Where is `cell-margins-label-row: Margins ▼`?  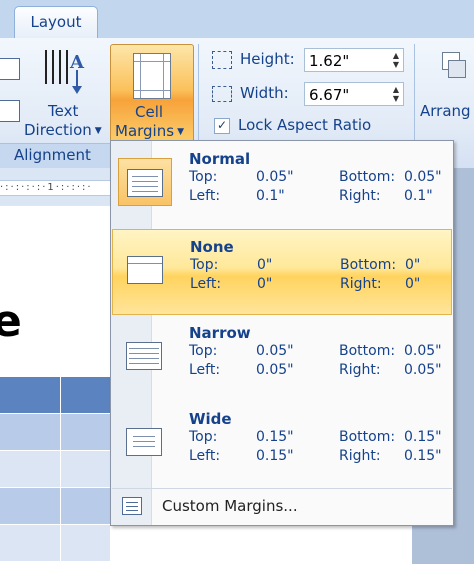
cell-margins-label-row: Margins ▼ is located at coordinates (149, 131).